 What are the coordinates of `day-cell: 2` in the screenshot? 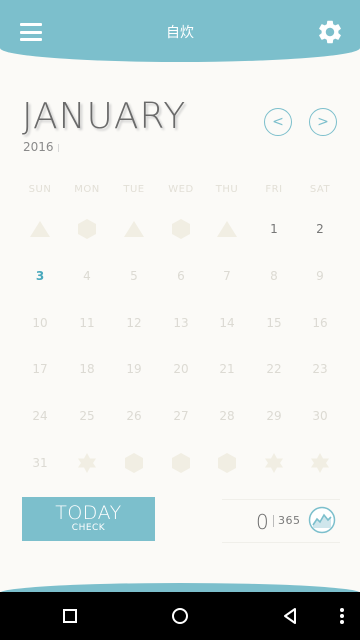 It's located at (320, 229).